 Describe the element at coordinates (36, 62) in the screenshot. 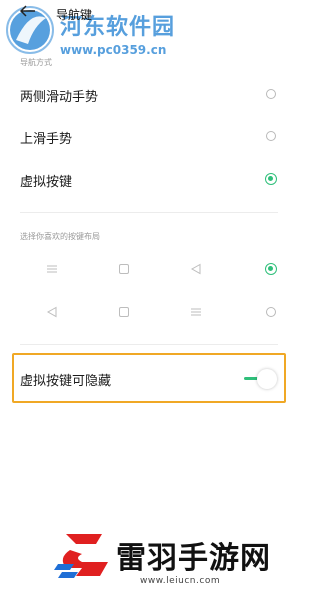

I see `nav-mode-section-label: 导航方式` at that location.